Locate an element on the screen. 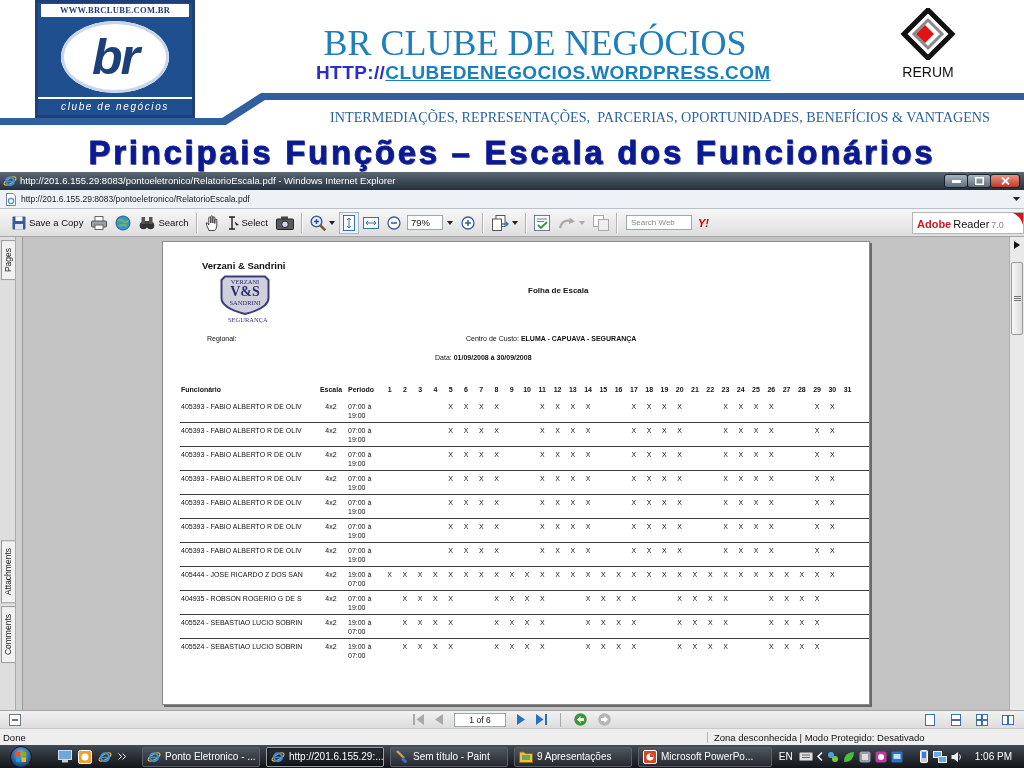 This screenshot has width=1024, height=768. pages-icon is located at coordinates (499, 222).